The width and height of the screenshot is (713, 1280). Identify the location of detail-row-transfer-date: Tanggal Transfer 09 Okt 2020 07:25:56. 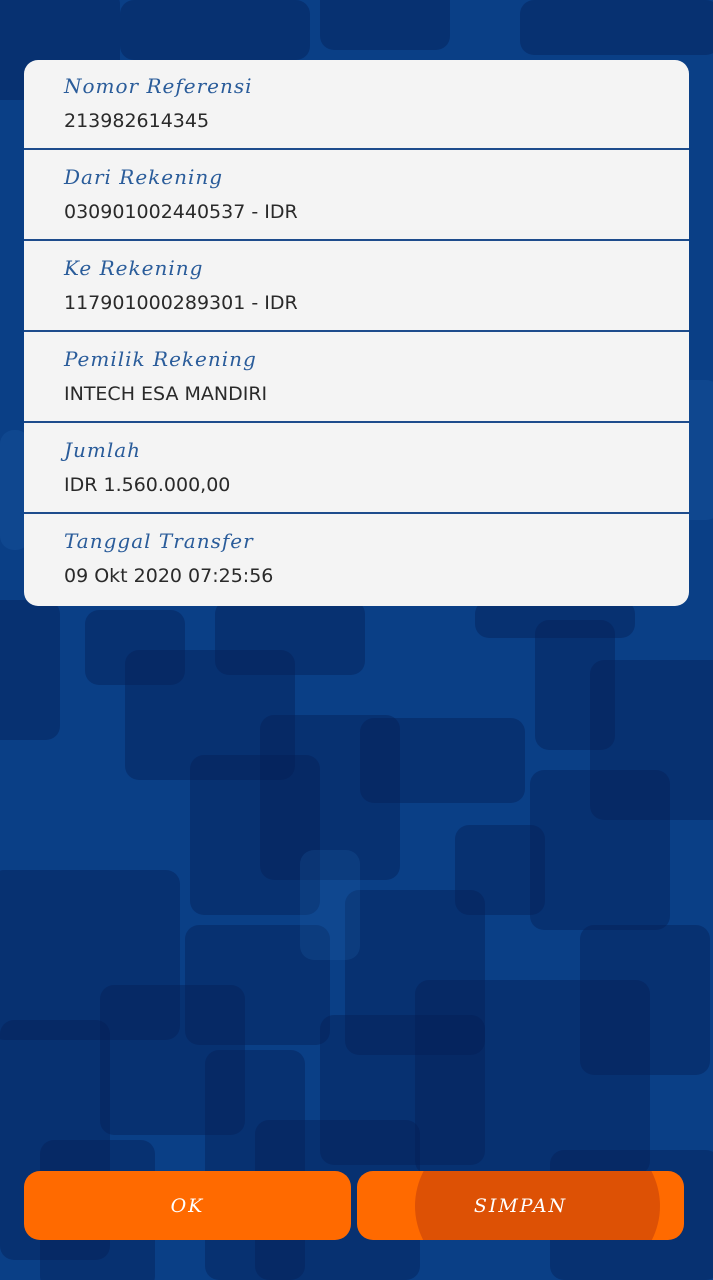
(356, 560).